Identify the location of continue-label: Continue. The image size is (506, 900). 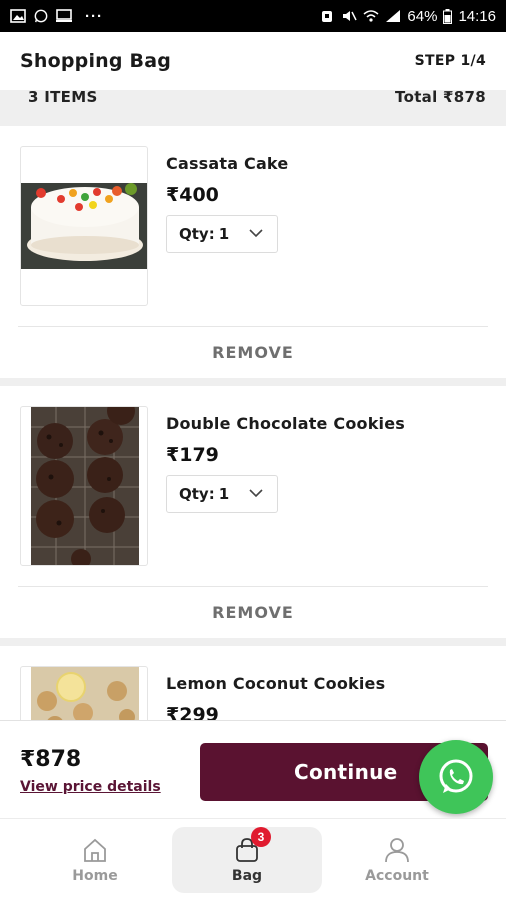
(346, 772).